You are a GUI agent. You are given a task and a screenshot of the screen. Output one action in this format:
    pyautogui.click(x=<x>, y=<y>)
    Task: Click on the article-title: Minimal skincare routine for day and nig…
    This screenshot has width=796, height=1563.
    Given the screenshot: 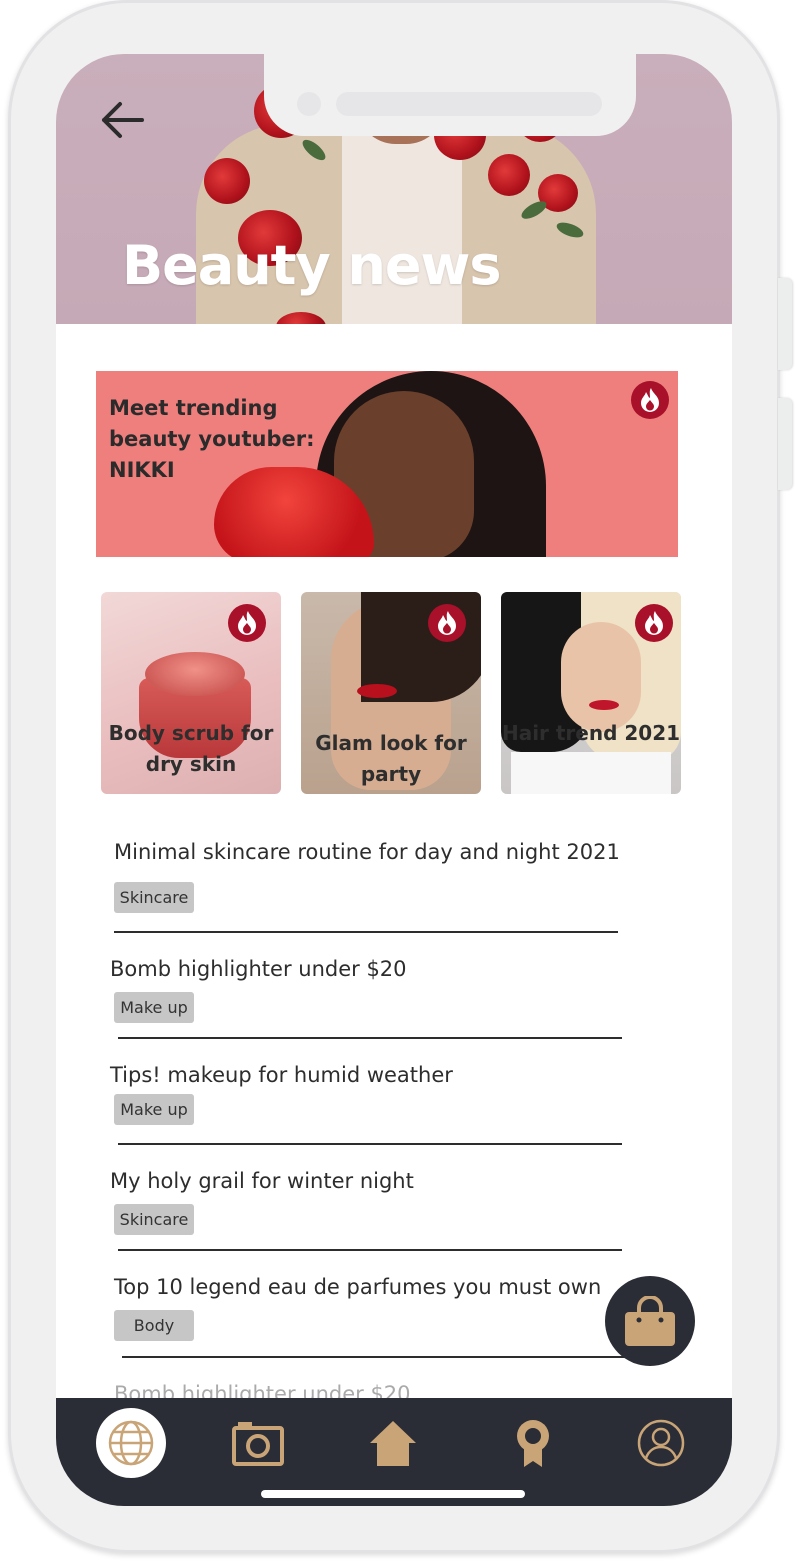 What is the action you would take?
    pyautogui.click(x=367, y=852)
    